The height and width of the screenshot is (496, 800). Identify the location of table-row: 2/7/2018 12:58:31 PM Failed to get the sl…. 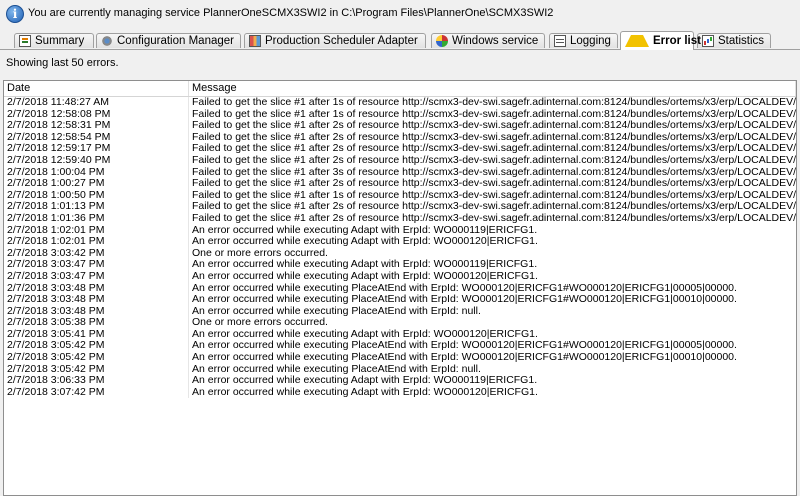
(400, 126).